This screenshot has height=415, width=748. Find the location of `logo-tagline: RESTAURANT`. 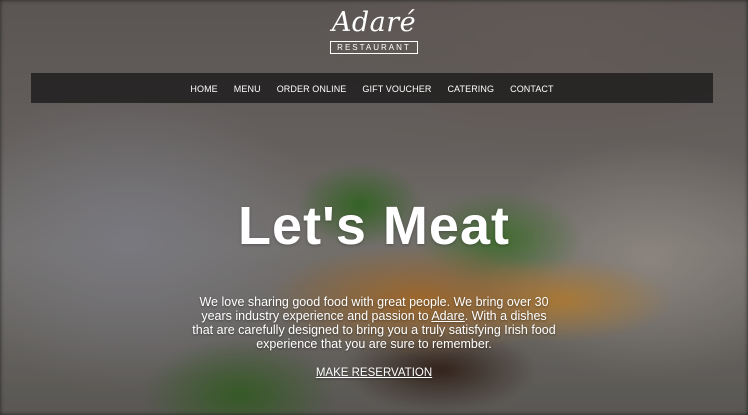

logo-tagline: RESTAURANT is located at coordinates (374, 47).